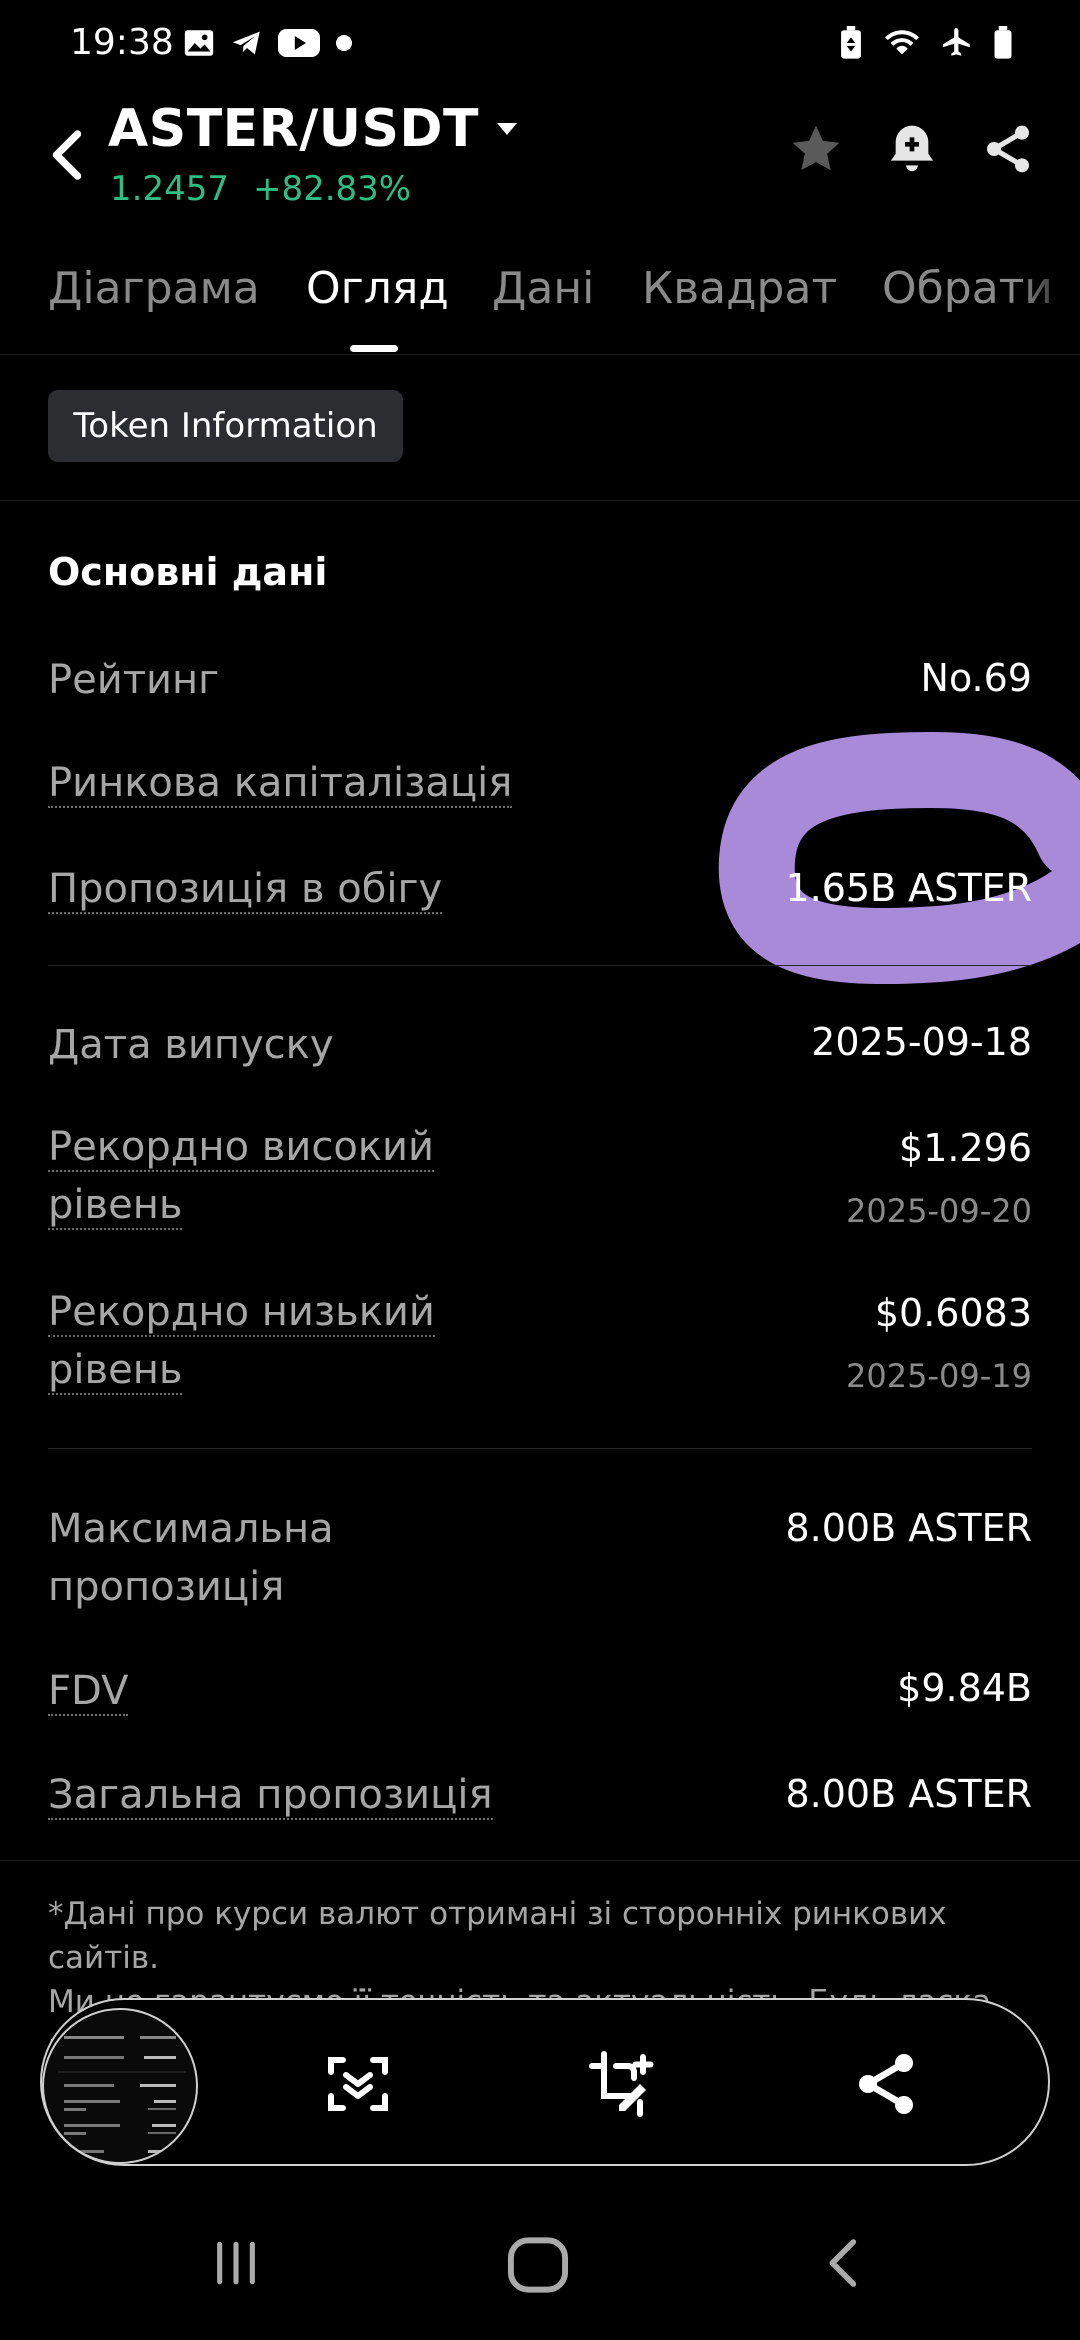  I want to click on atl-date: 2025-09-19, so click(939, 1376).